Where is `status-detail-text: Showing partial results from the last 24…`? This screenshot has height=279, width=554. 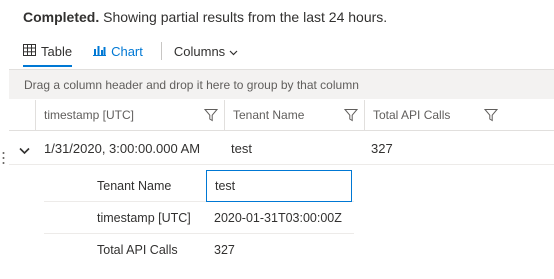
status-detail-text: Showing partial results from the last 24… is located at coordinates (245, 17).